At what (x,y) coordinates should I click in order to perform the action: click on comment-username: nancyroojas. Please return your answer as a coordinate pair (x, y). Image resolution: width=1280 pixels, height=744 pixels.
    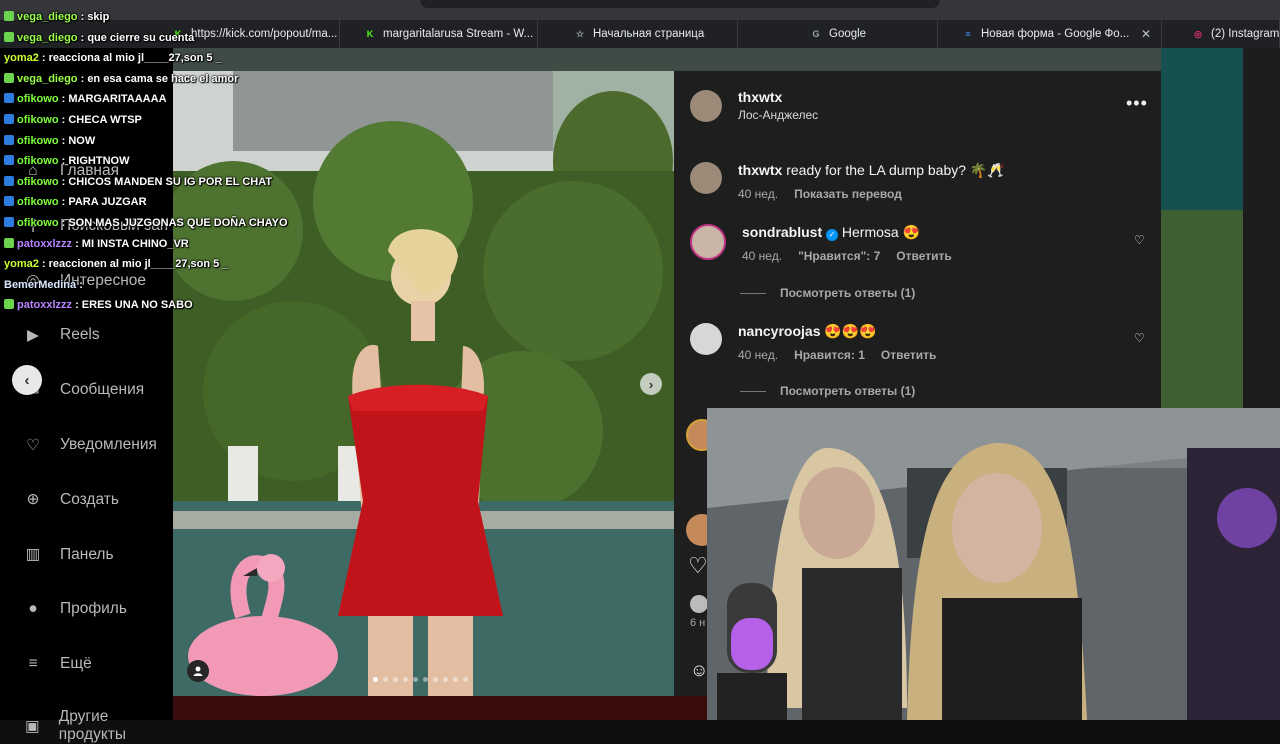
    Looking at the image, I should click on (779, 331).